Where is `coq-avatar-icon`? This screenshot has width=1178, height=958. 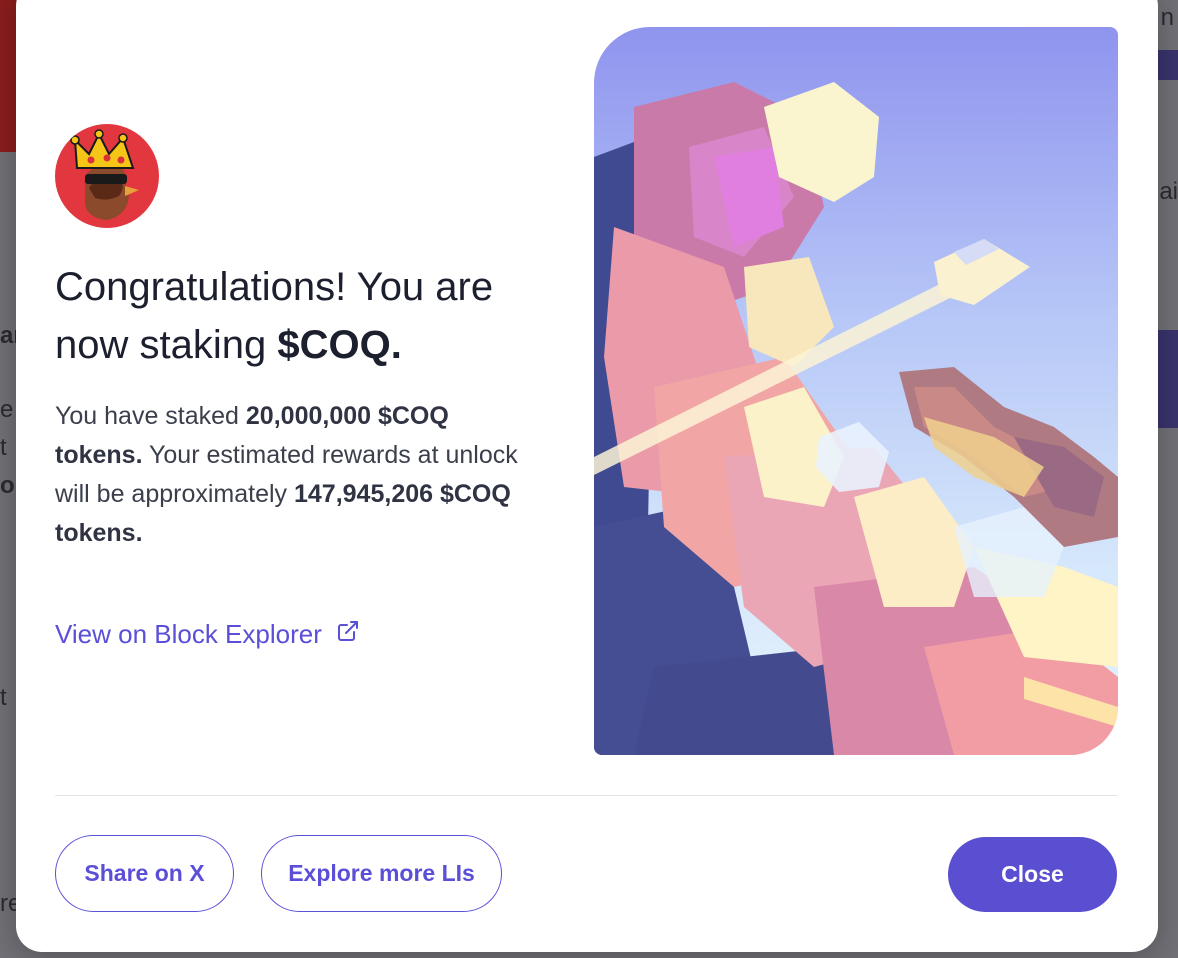
coq-avatar-icon is located at coordinates (107, 176).